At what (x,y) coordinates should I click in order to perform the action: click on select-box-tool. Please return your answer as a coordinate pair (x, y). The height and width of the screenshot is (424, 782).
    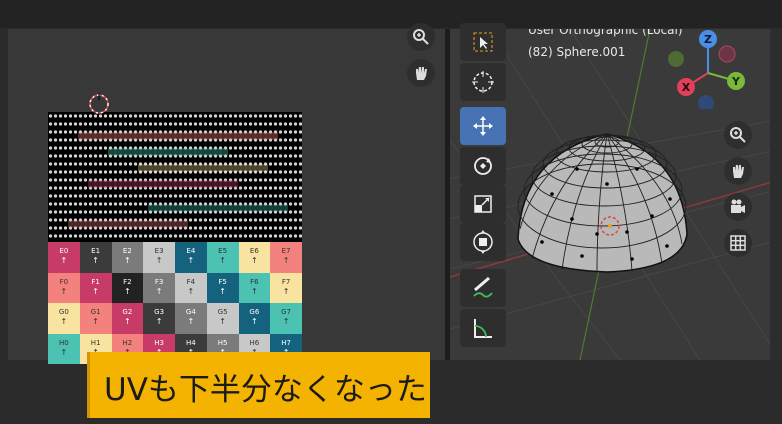
    Looking at the image, I should click on (483, 42).